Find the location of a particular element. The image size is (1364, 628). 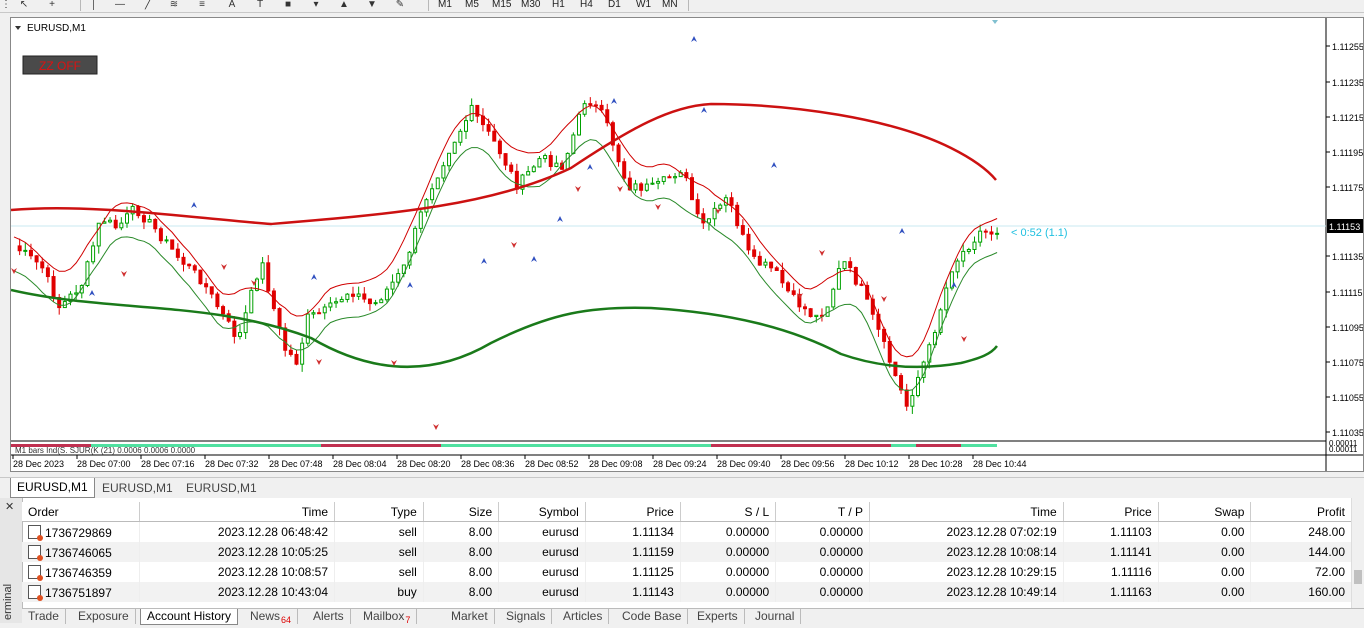

tab-trade: Trade is located at coordinates (44, 616).